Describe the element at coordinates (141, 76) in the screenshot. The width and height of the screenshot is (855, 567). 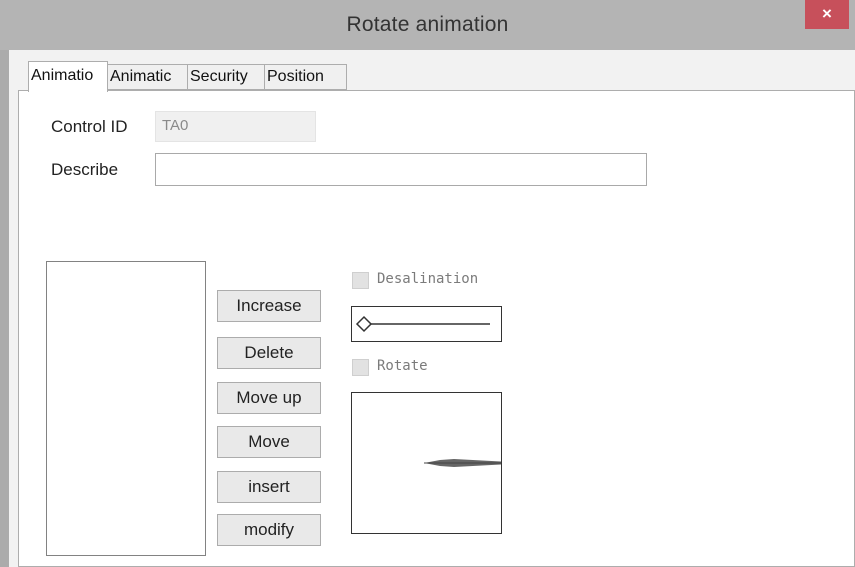
I see `tab-label: Animatic` at that location.